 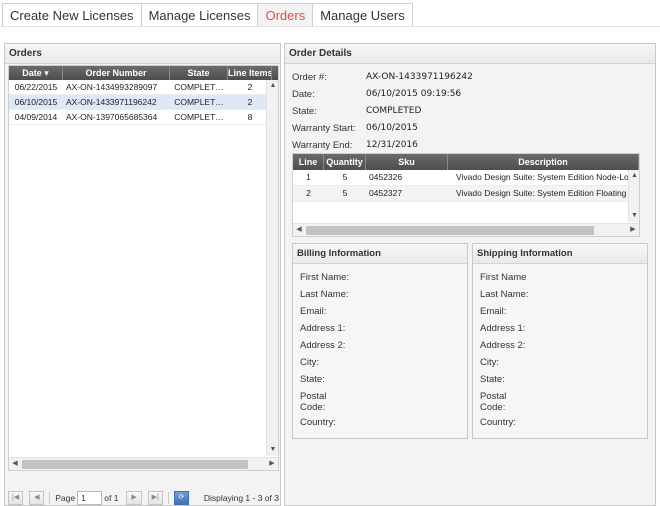 I want to click on billing-first-name-label: First Name:, so click(x=325, y=277).